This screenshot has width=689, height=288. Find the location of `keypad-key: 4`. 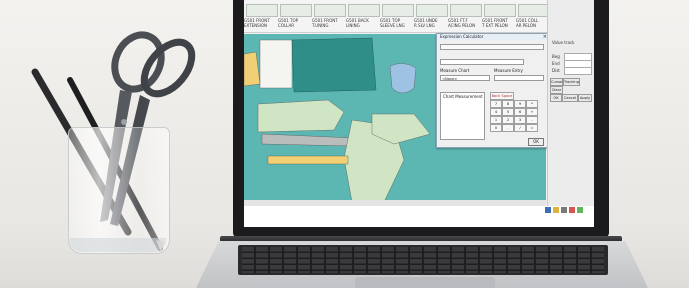

keypad-key: 4 is located at coordinates (496, 112).